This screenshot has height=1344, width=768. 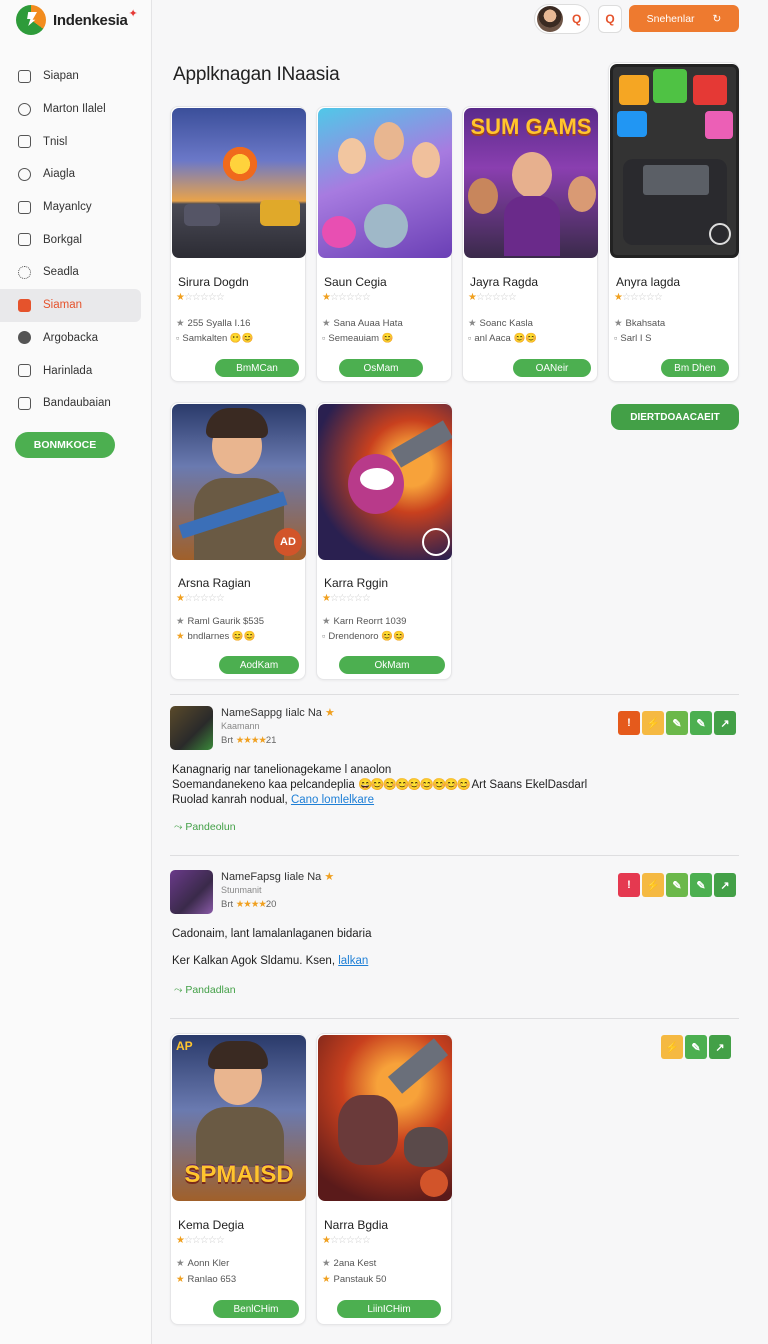 What do you see at coordinates (272, 934) in the screenshot?
I see `review-text: Cadonaim, lant lamalanlaganen bidaria` at bounding box center [272, 934].